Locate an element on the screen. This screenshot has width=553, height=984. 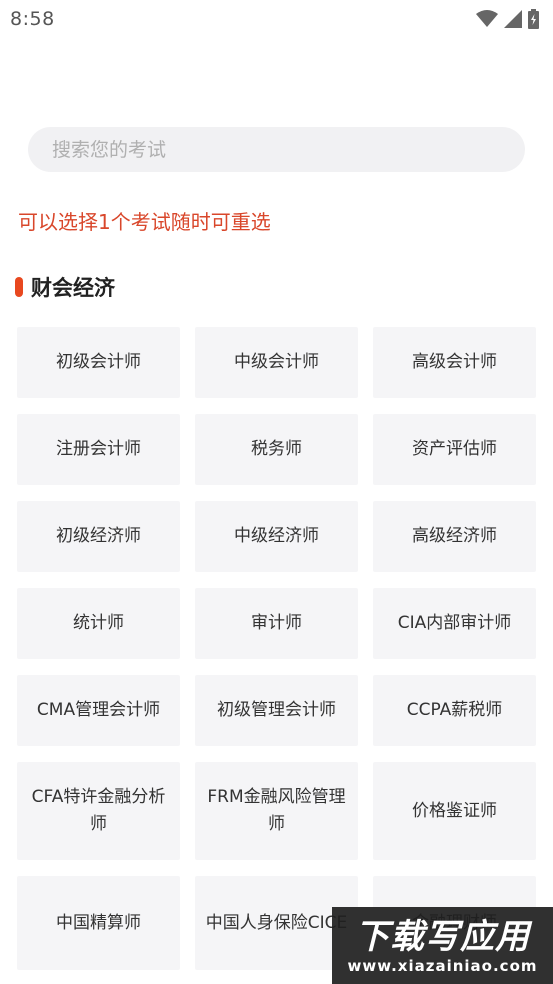
exam-card: 初级会计师 is located at coordinates (98, 362).